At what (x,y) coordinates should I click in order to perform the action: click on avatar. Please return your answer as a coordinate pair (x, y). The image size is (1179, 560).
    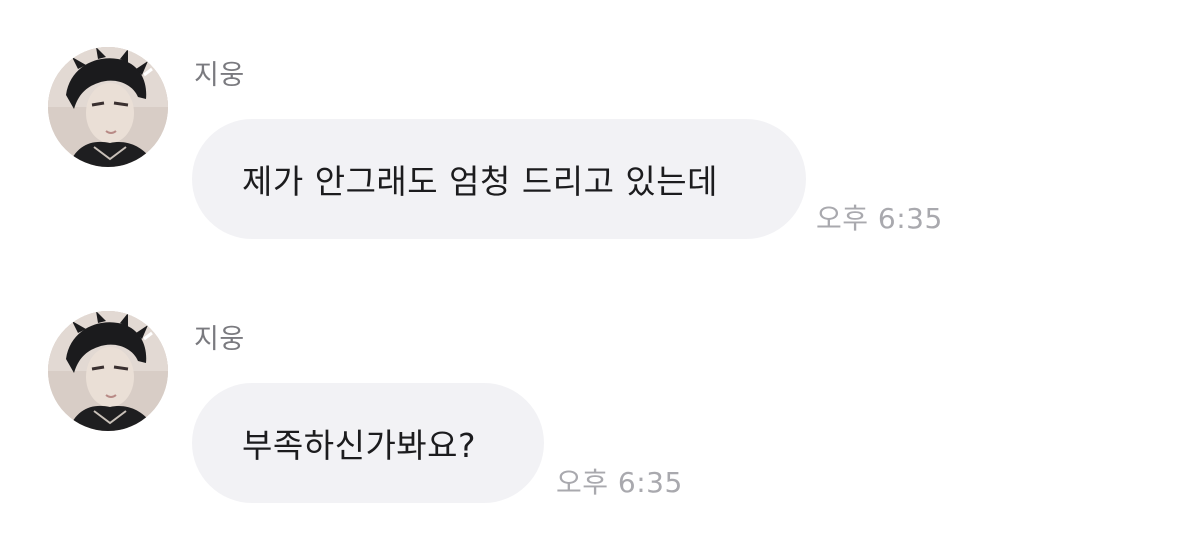
    Looking at the image, I should click on (108, 371).